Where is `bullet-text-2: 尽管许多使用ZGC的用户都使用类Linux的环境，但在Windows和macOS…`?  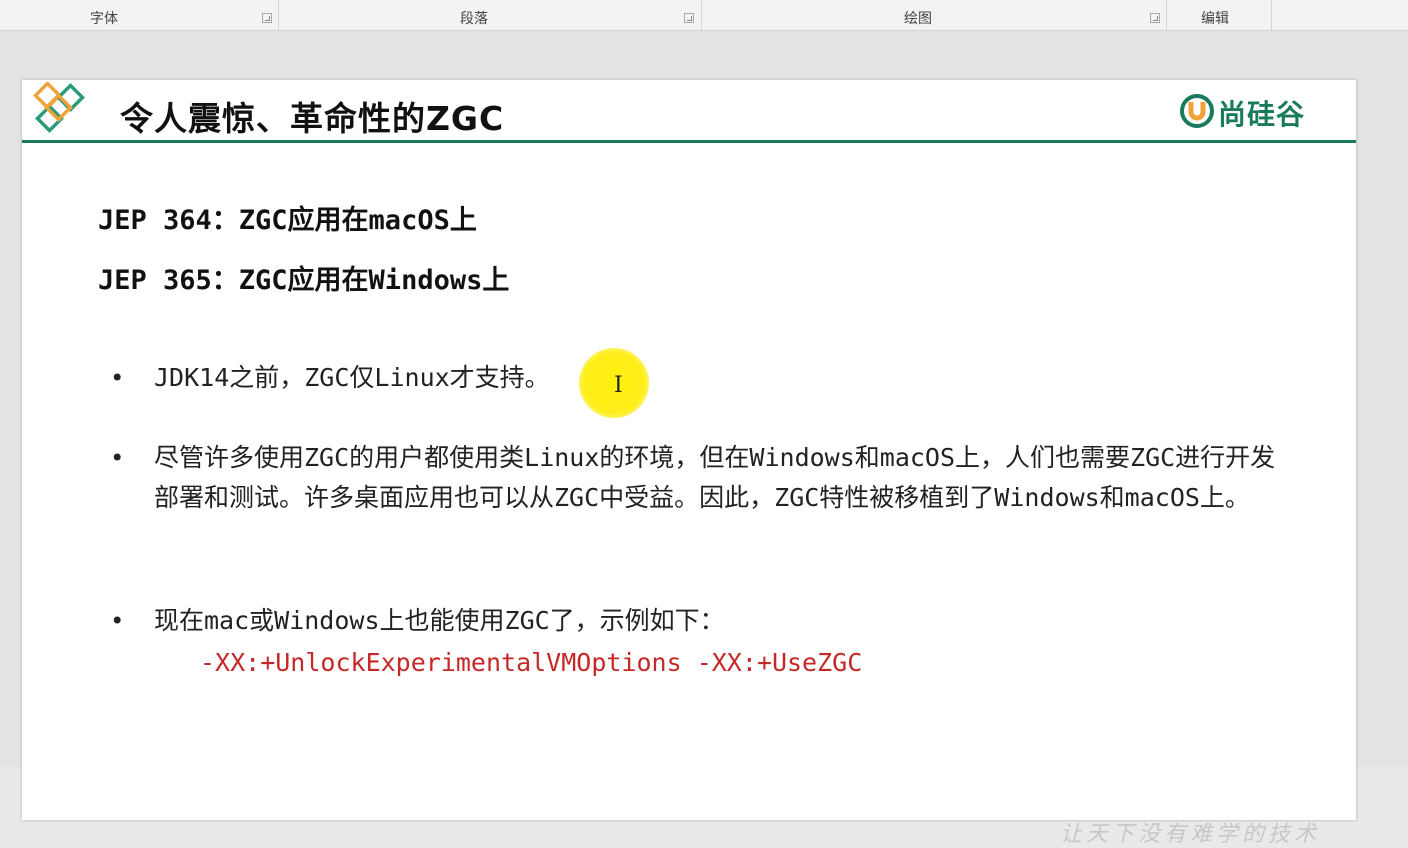
bullet-text-2: 尽管许多使用ZGC的用户都使用类Linux的环境，但在Windows和macOS… is located at coordinates (715, 477).